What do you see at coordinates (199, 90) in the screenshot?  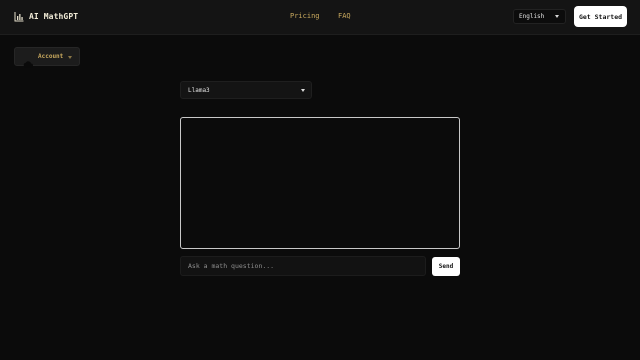 I see `model-value: Llama3` at bounding box center [199, 90].